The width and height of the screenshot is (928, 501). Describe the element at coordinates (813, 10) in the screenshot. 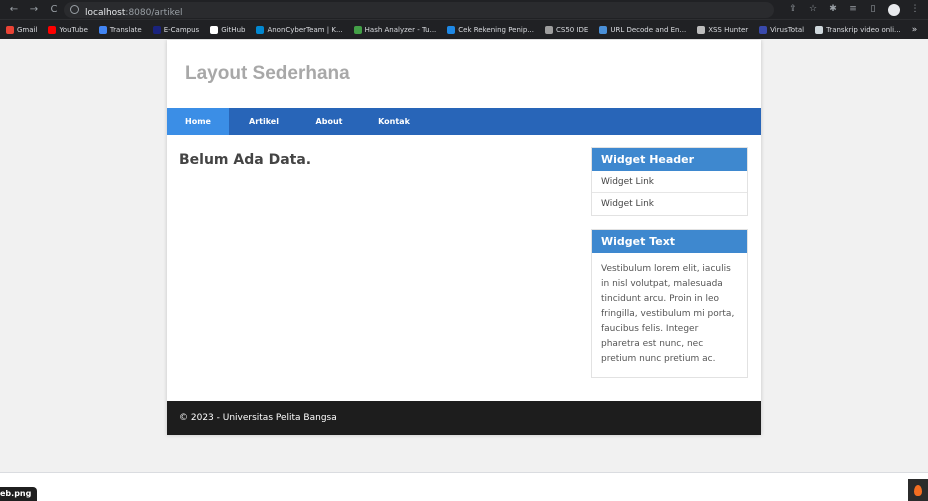

I see `bookmark-star-icon: ☆` at that location.